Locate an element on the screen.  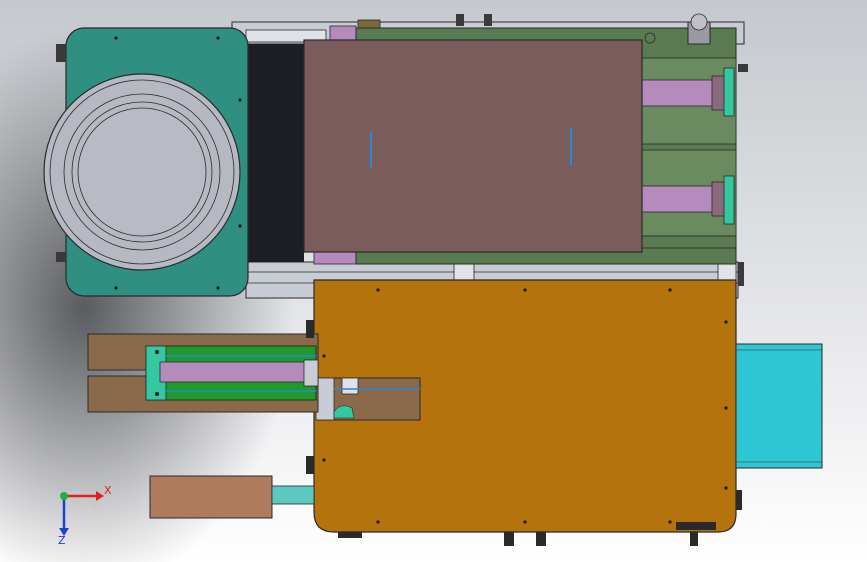
x-axis-label: X is located at coordinates (108, 490).